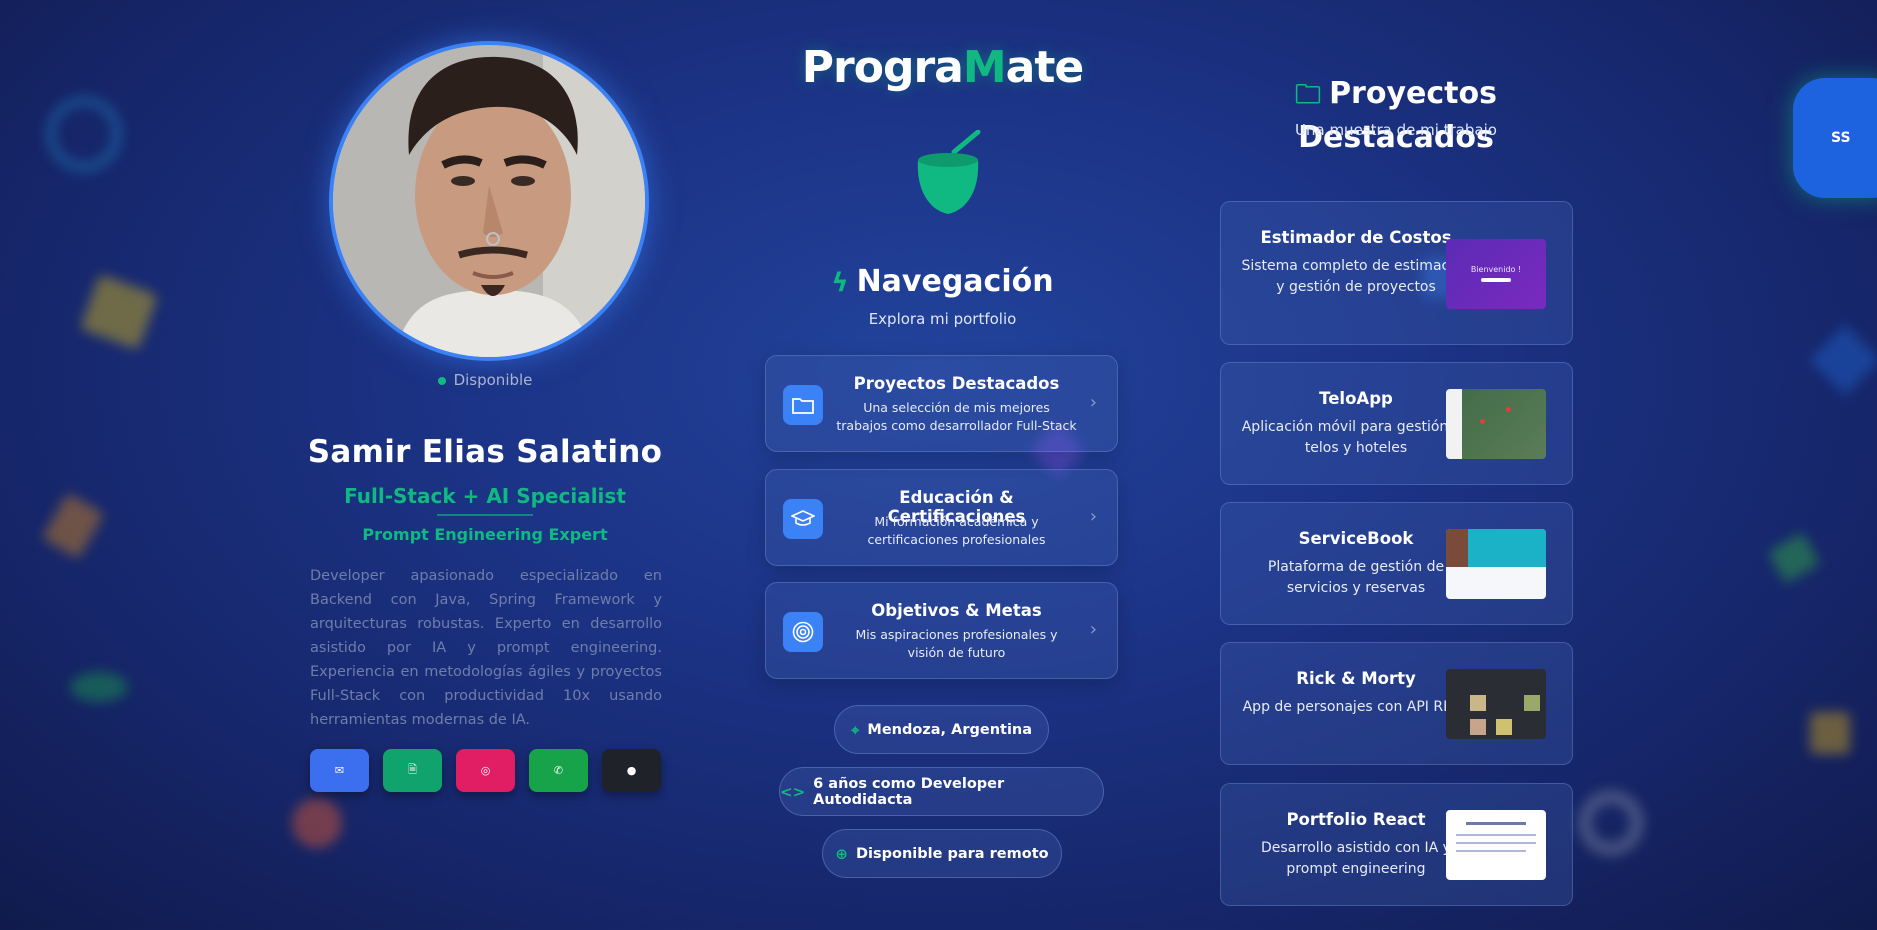 The height and width of the screenshot is (930, 1877). I want to click on pill-label: 6 años como Developer Autodidacta, so click(909, 791).